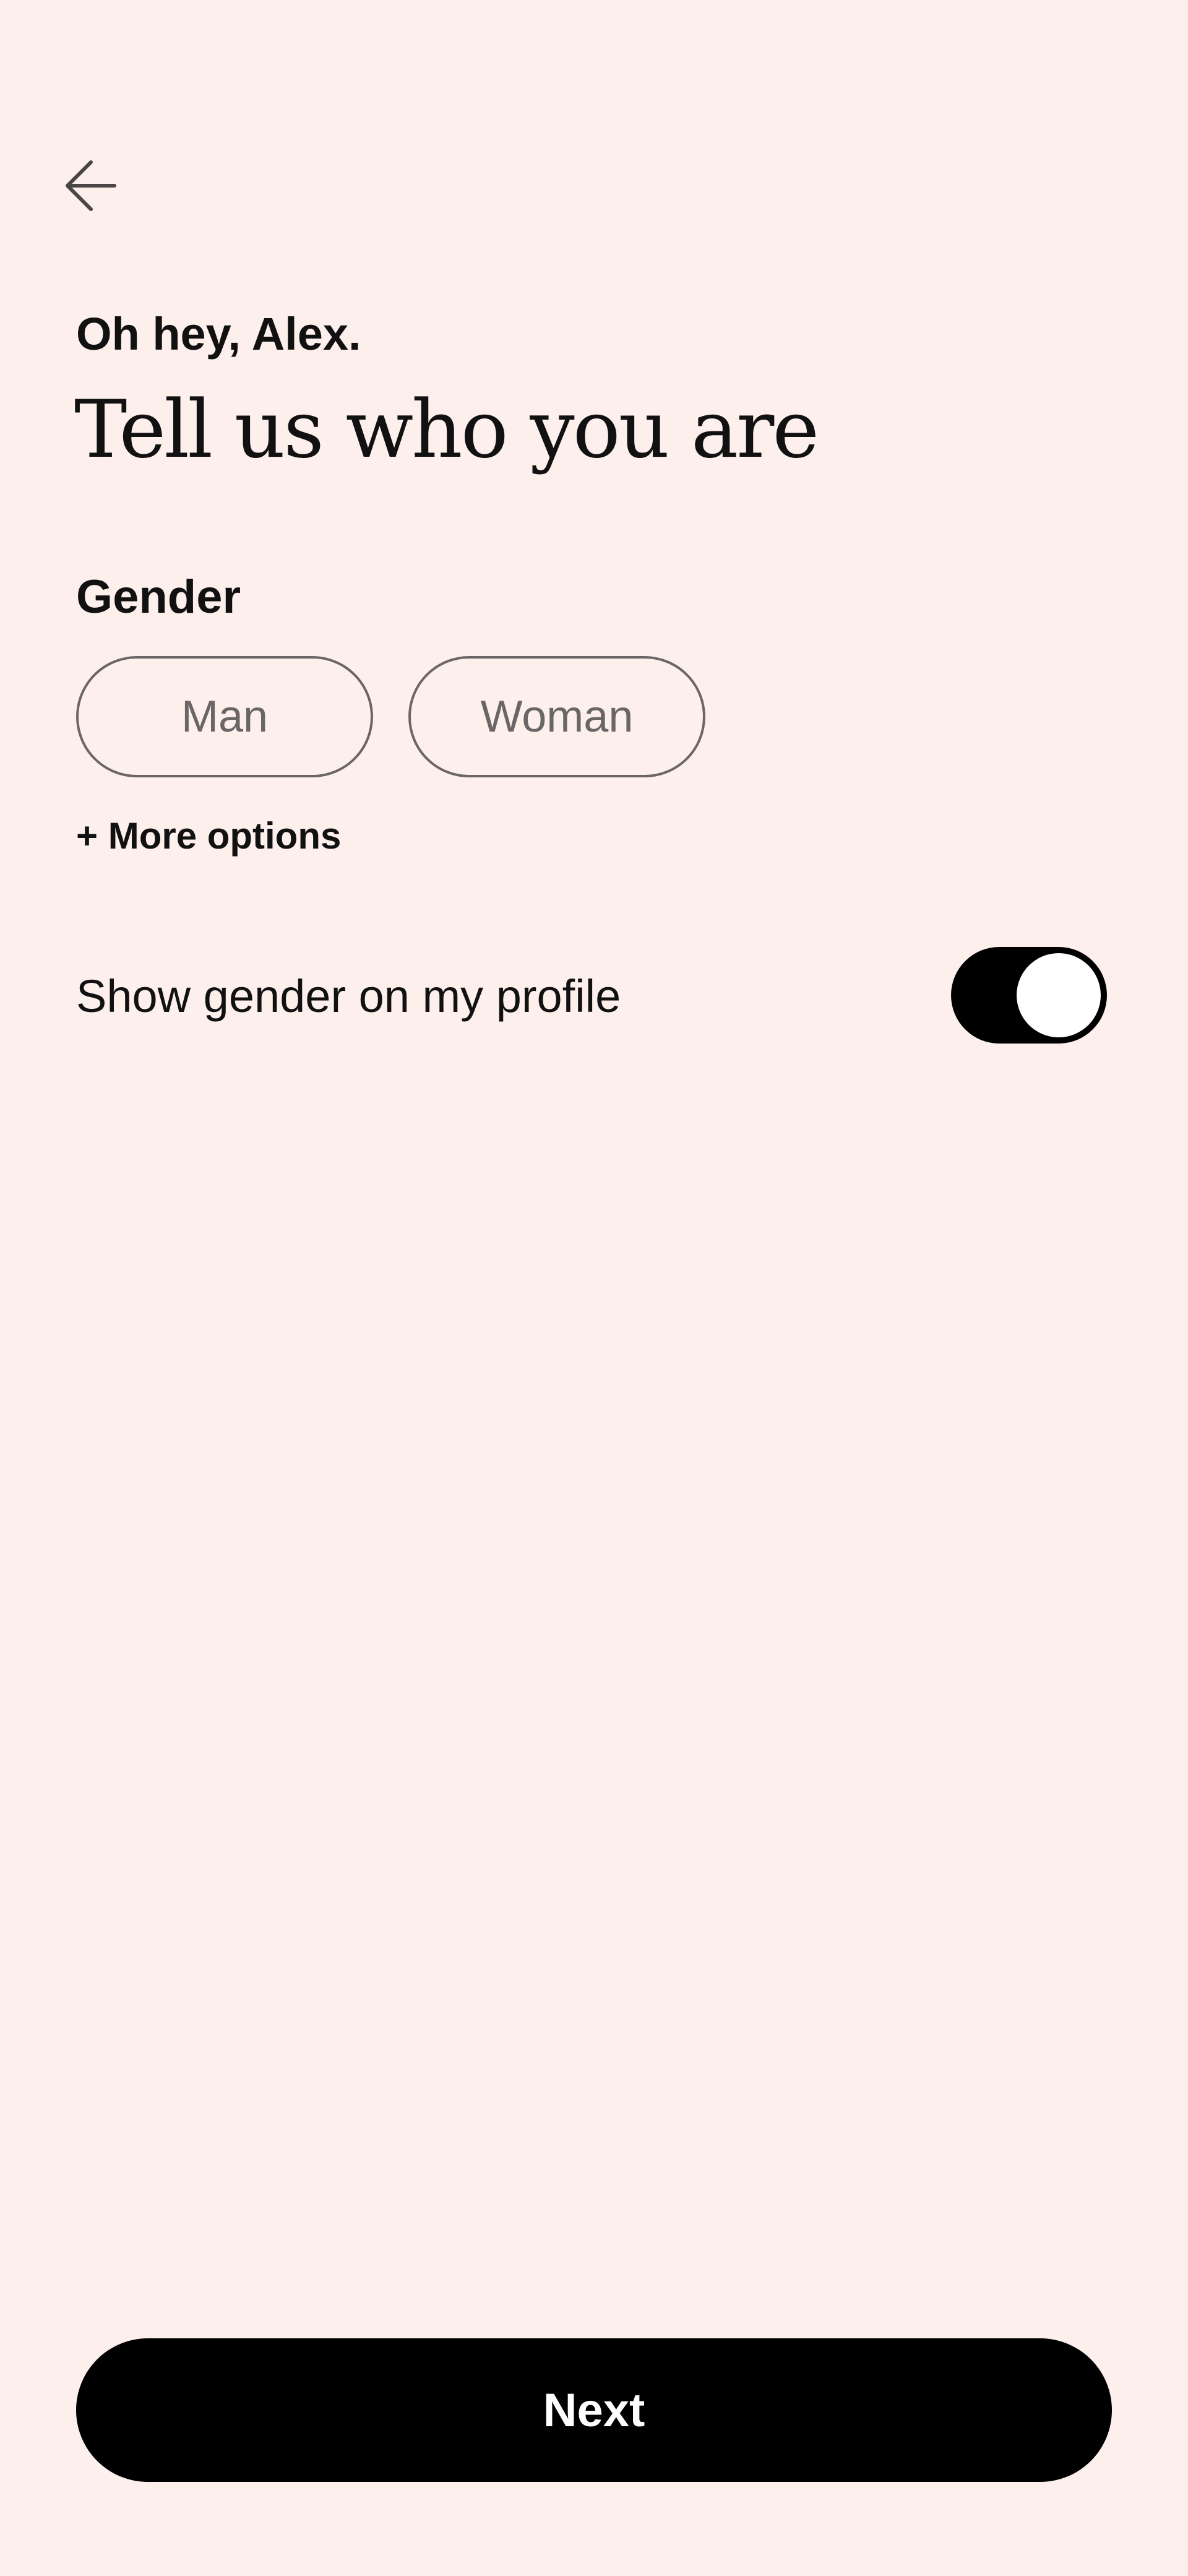 The height and width of the screenshot is (2576, 1188). I want to click on gender-option-woman: Woman, so click(556, 716).